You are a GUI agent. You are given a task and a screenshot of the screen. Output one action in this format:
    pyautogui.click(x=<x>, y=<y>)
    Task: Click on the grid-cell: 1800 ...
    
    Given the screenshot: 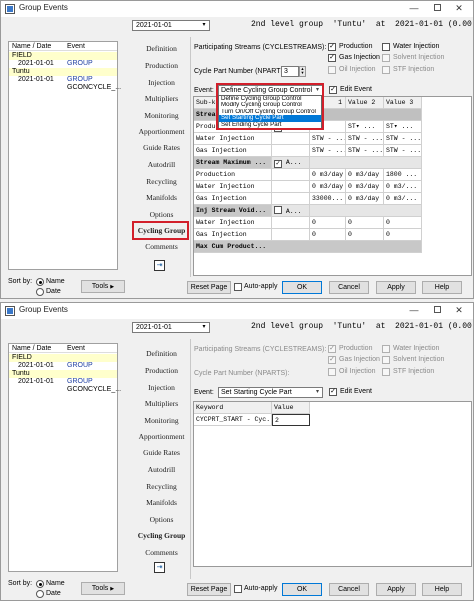 What is the action you would take?
    pyautogui.click(x=403, y=175)
    